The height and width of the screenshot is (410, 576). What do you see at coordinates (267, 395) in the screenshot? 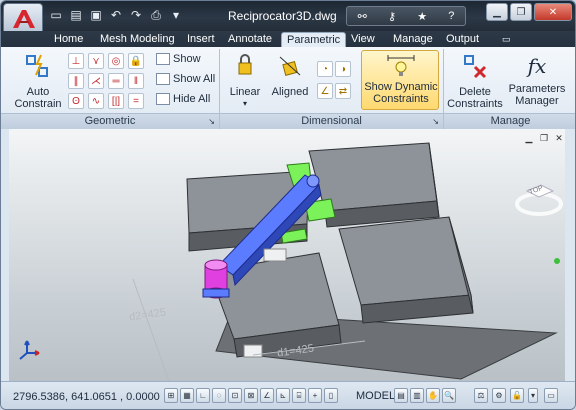
I see `otrack-icon: ∠` at bounding box center [267, 395].